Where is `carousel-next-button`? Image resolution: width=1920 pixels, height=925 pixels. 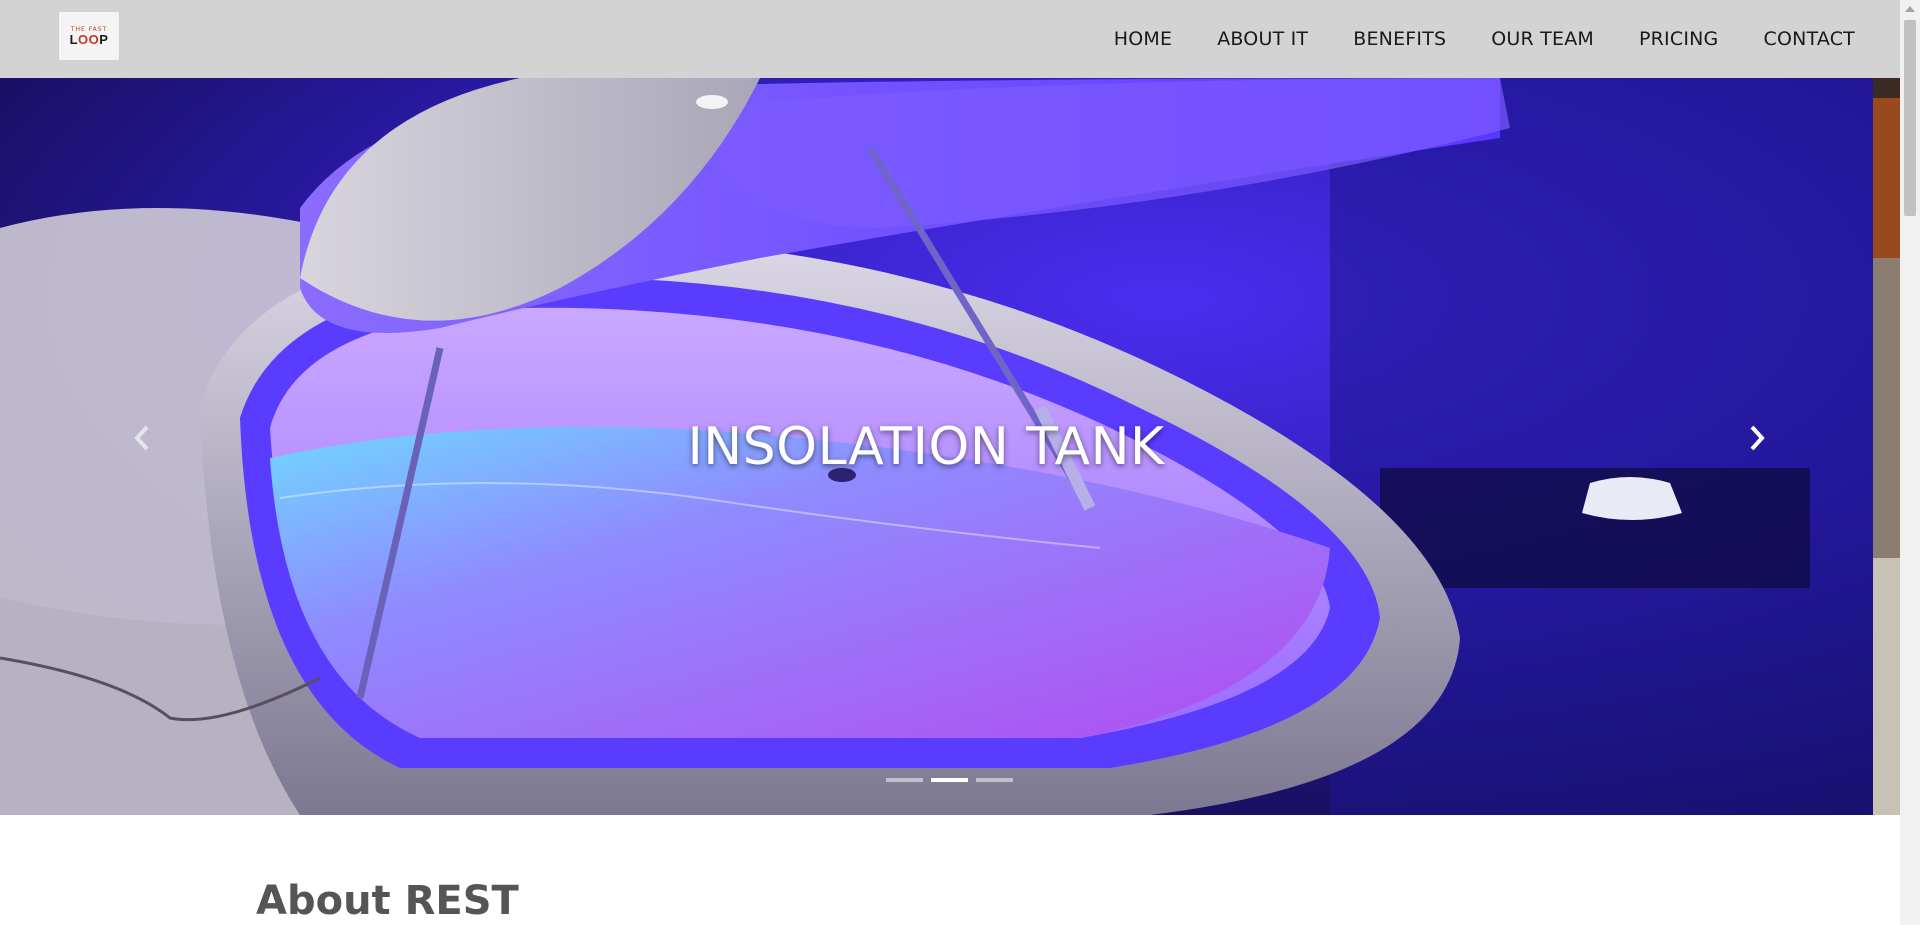 carousel-next-button is located at coordinates (1757, 438).